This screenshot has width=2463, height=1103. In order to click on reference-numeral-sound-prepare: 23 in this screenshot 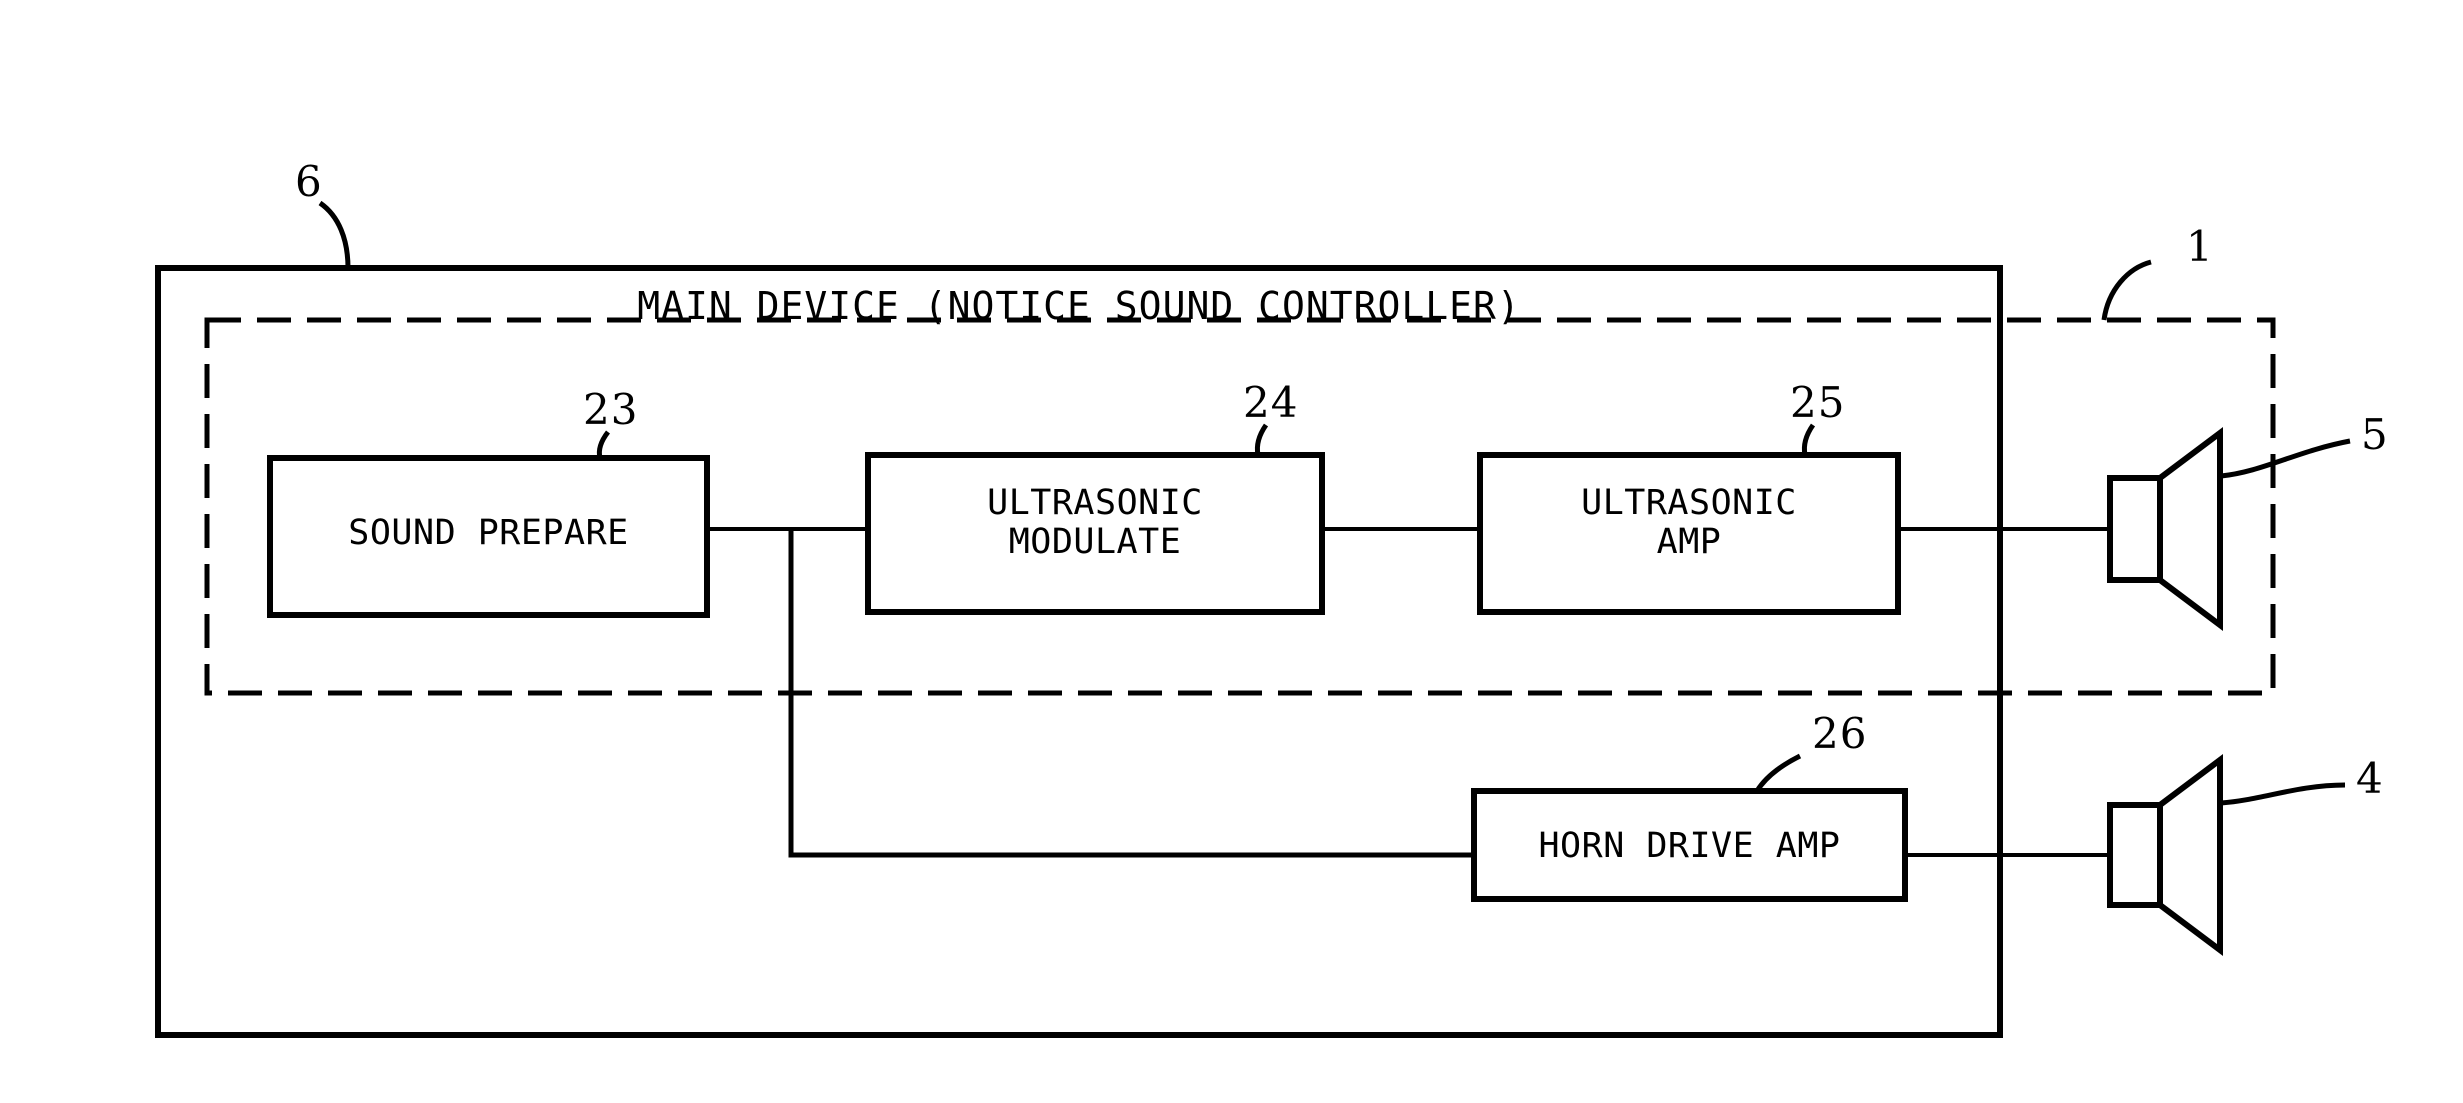, I will do `click(611, 409)`.